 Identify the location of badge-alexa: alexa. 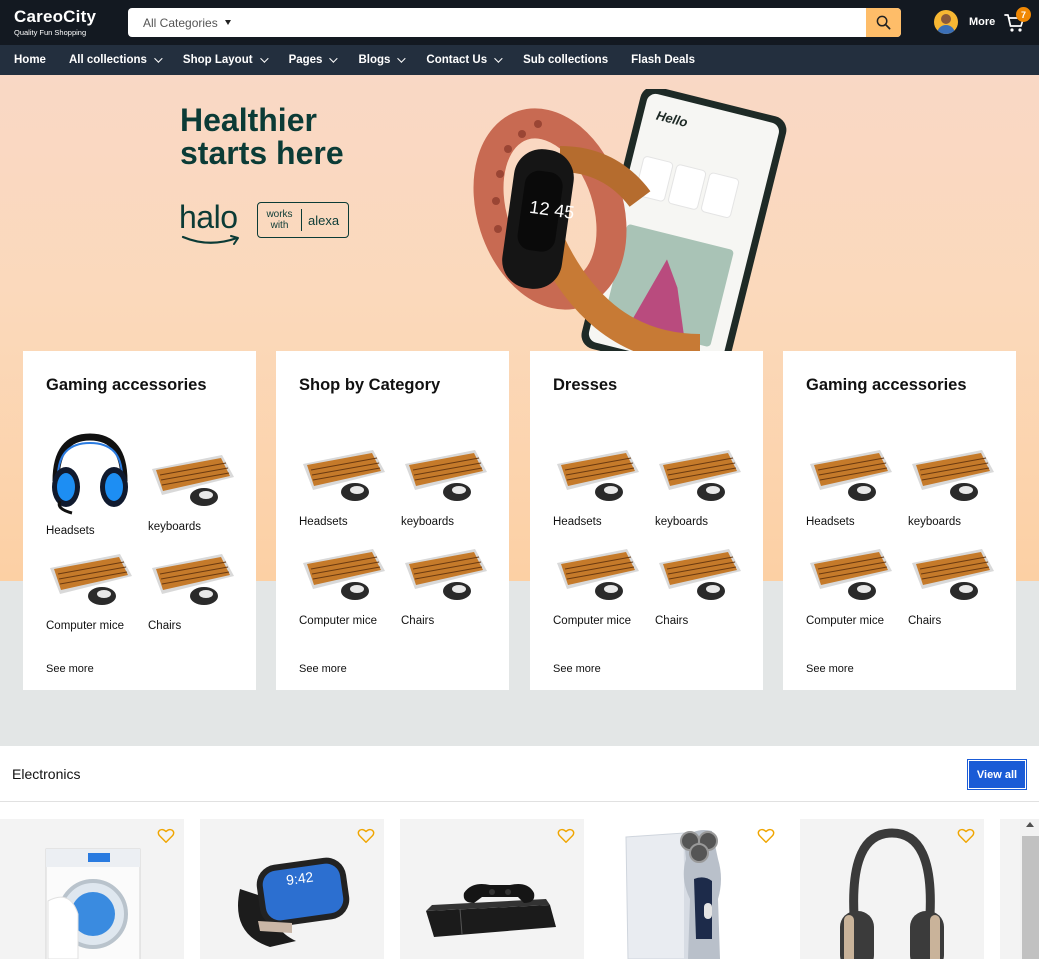
(324, 220).